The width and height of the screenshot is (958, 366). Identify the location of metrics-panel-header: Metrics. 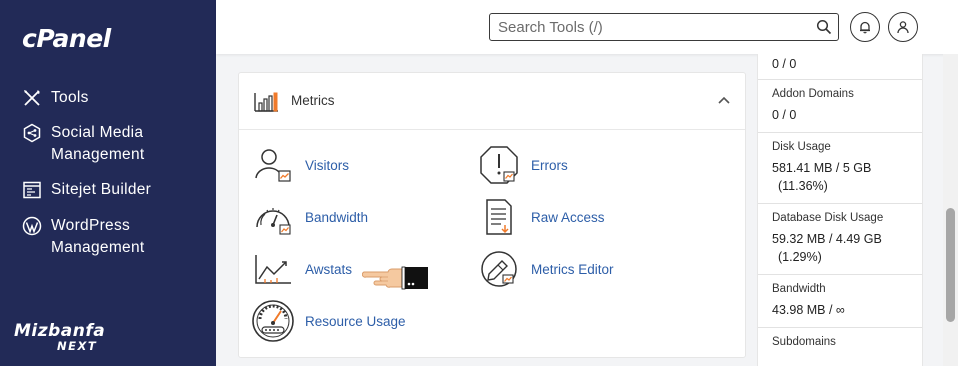
(492, 101).